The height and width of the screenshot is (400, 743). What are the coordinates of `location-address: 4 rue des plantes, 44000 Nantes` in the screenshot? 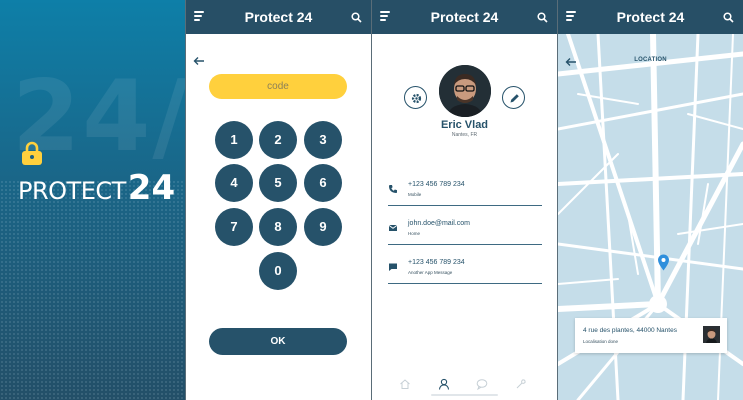 It's located at (630, 330).